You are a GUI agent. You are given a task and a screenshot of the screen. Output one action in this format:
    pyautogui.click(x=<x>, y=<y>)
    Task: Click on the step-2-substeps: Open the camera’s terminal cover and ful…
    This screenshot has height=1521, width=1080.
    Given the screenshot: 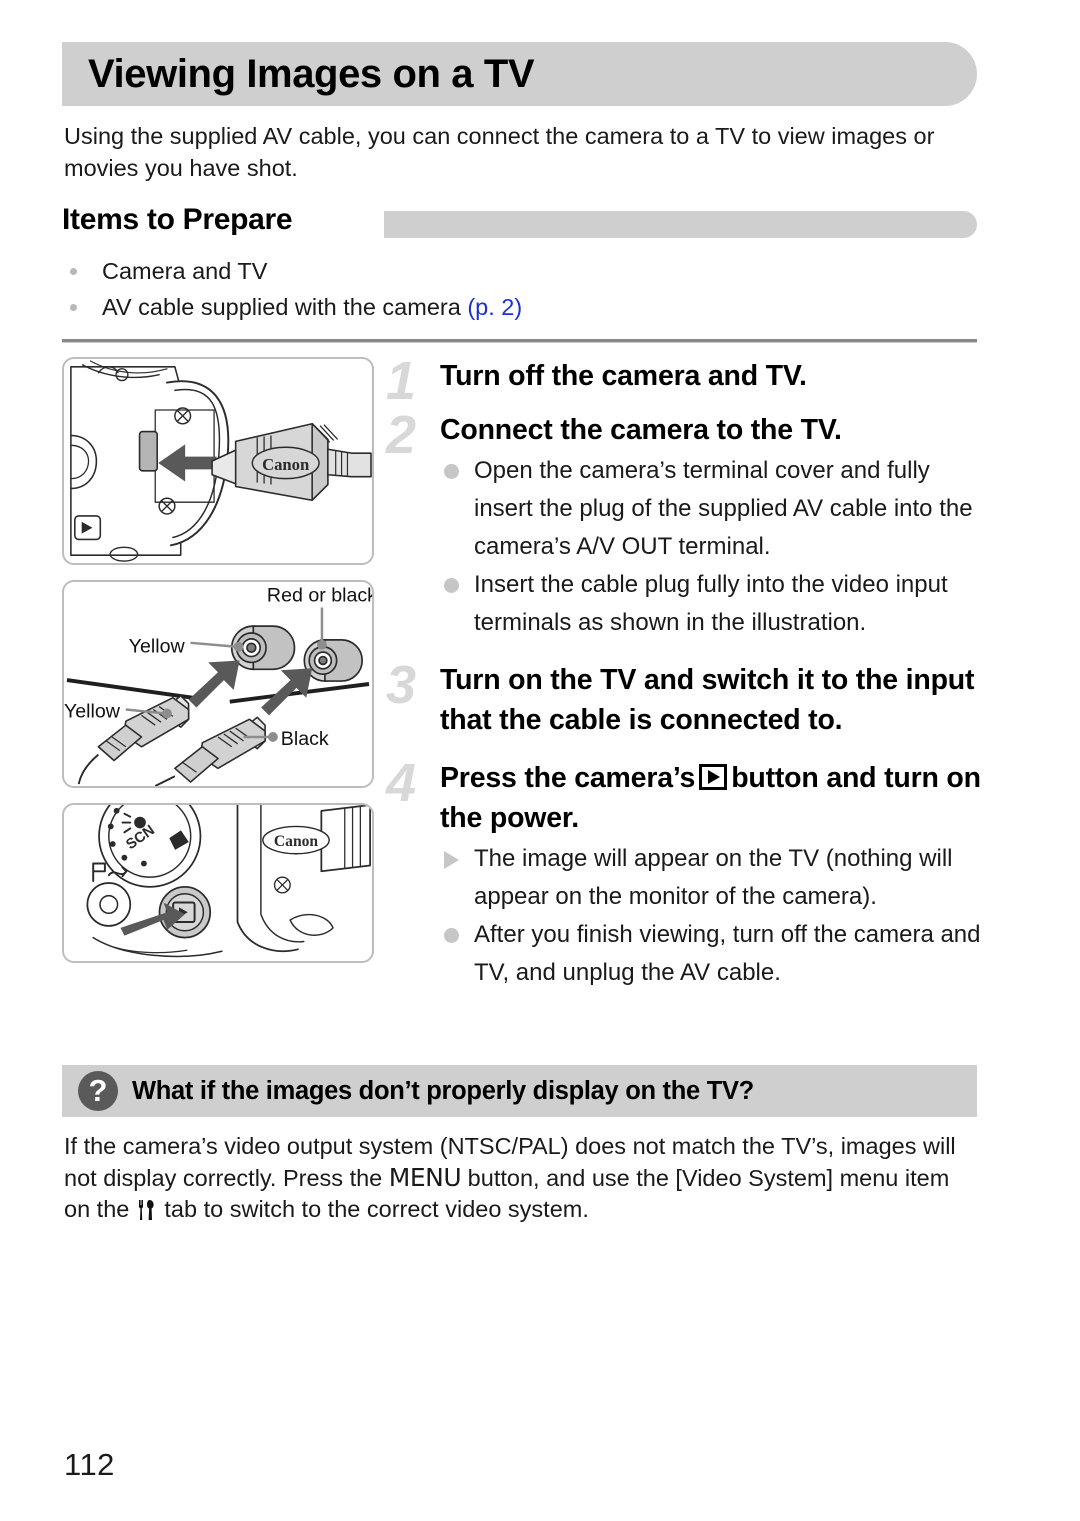 What is the action you would take?
    pyautogui.click(x=713, y=547)
    